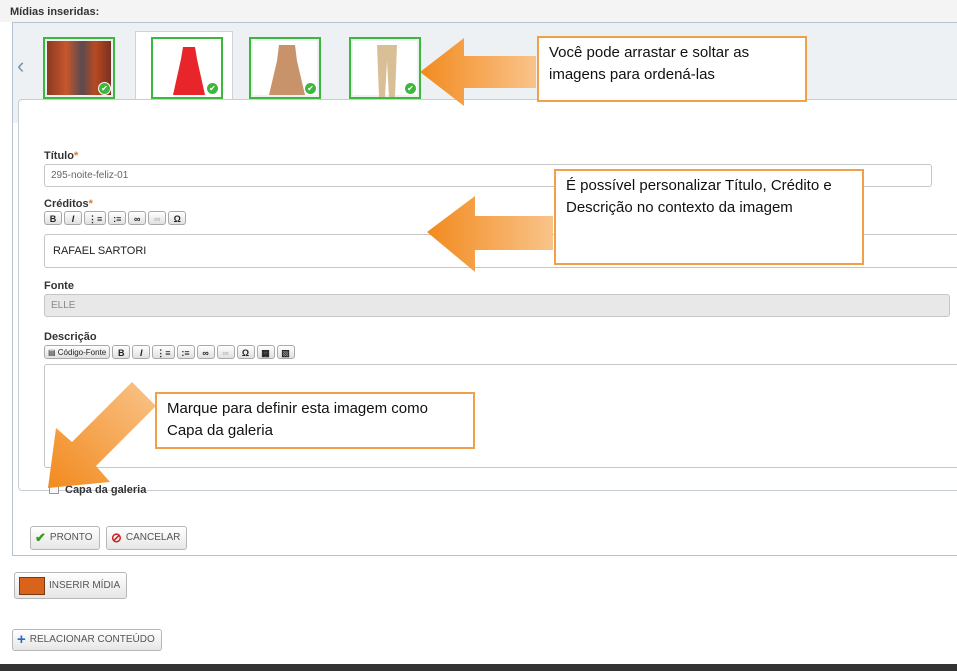  What do you see at coordinates (478, 667) in the screenshot?
I see `footer-bar` at bounding box center [478, 667].